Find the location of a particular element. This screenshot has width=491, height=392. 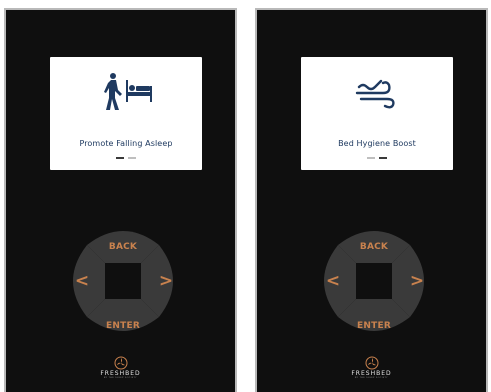

screen-title: Bed Hygiene Boost is located at coordinates (377, 143).